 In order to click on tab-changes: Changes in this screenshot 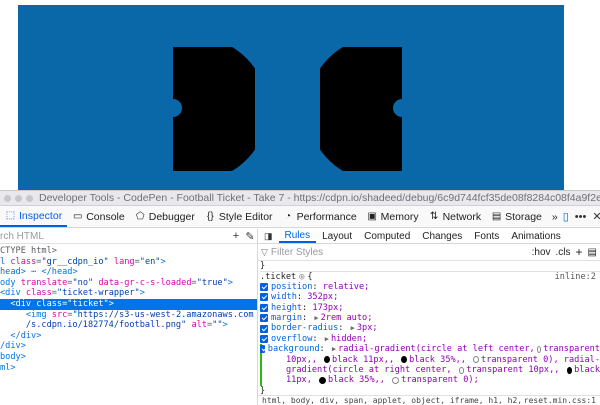, I will do `click(442, 236)`.